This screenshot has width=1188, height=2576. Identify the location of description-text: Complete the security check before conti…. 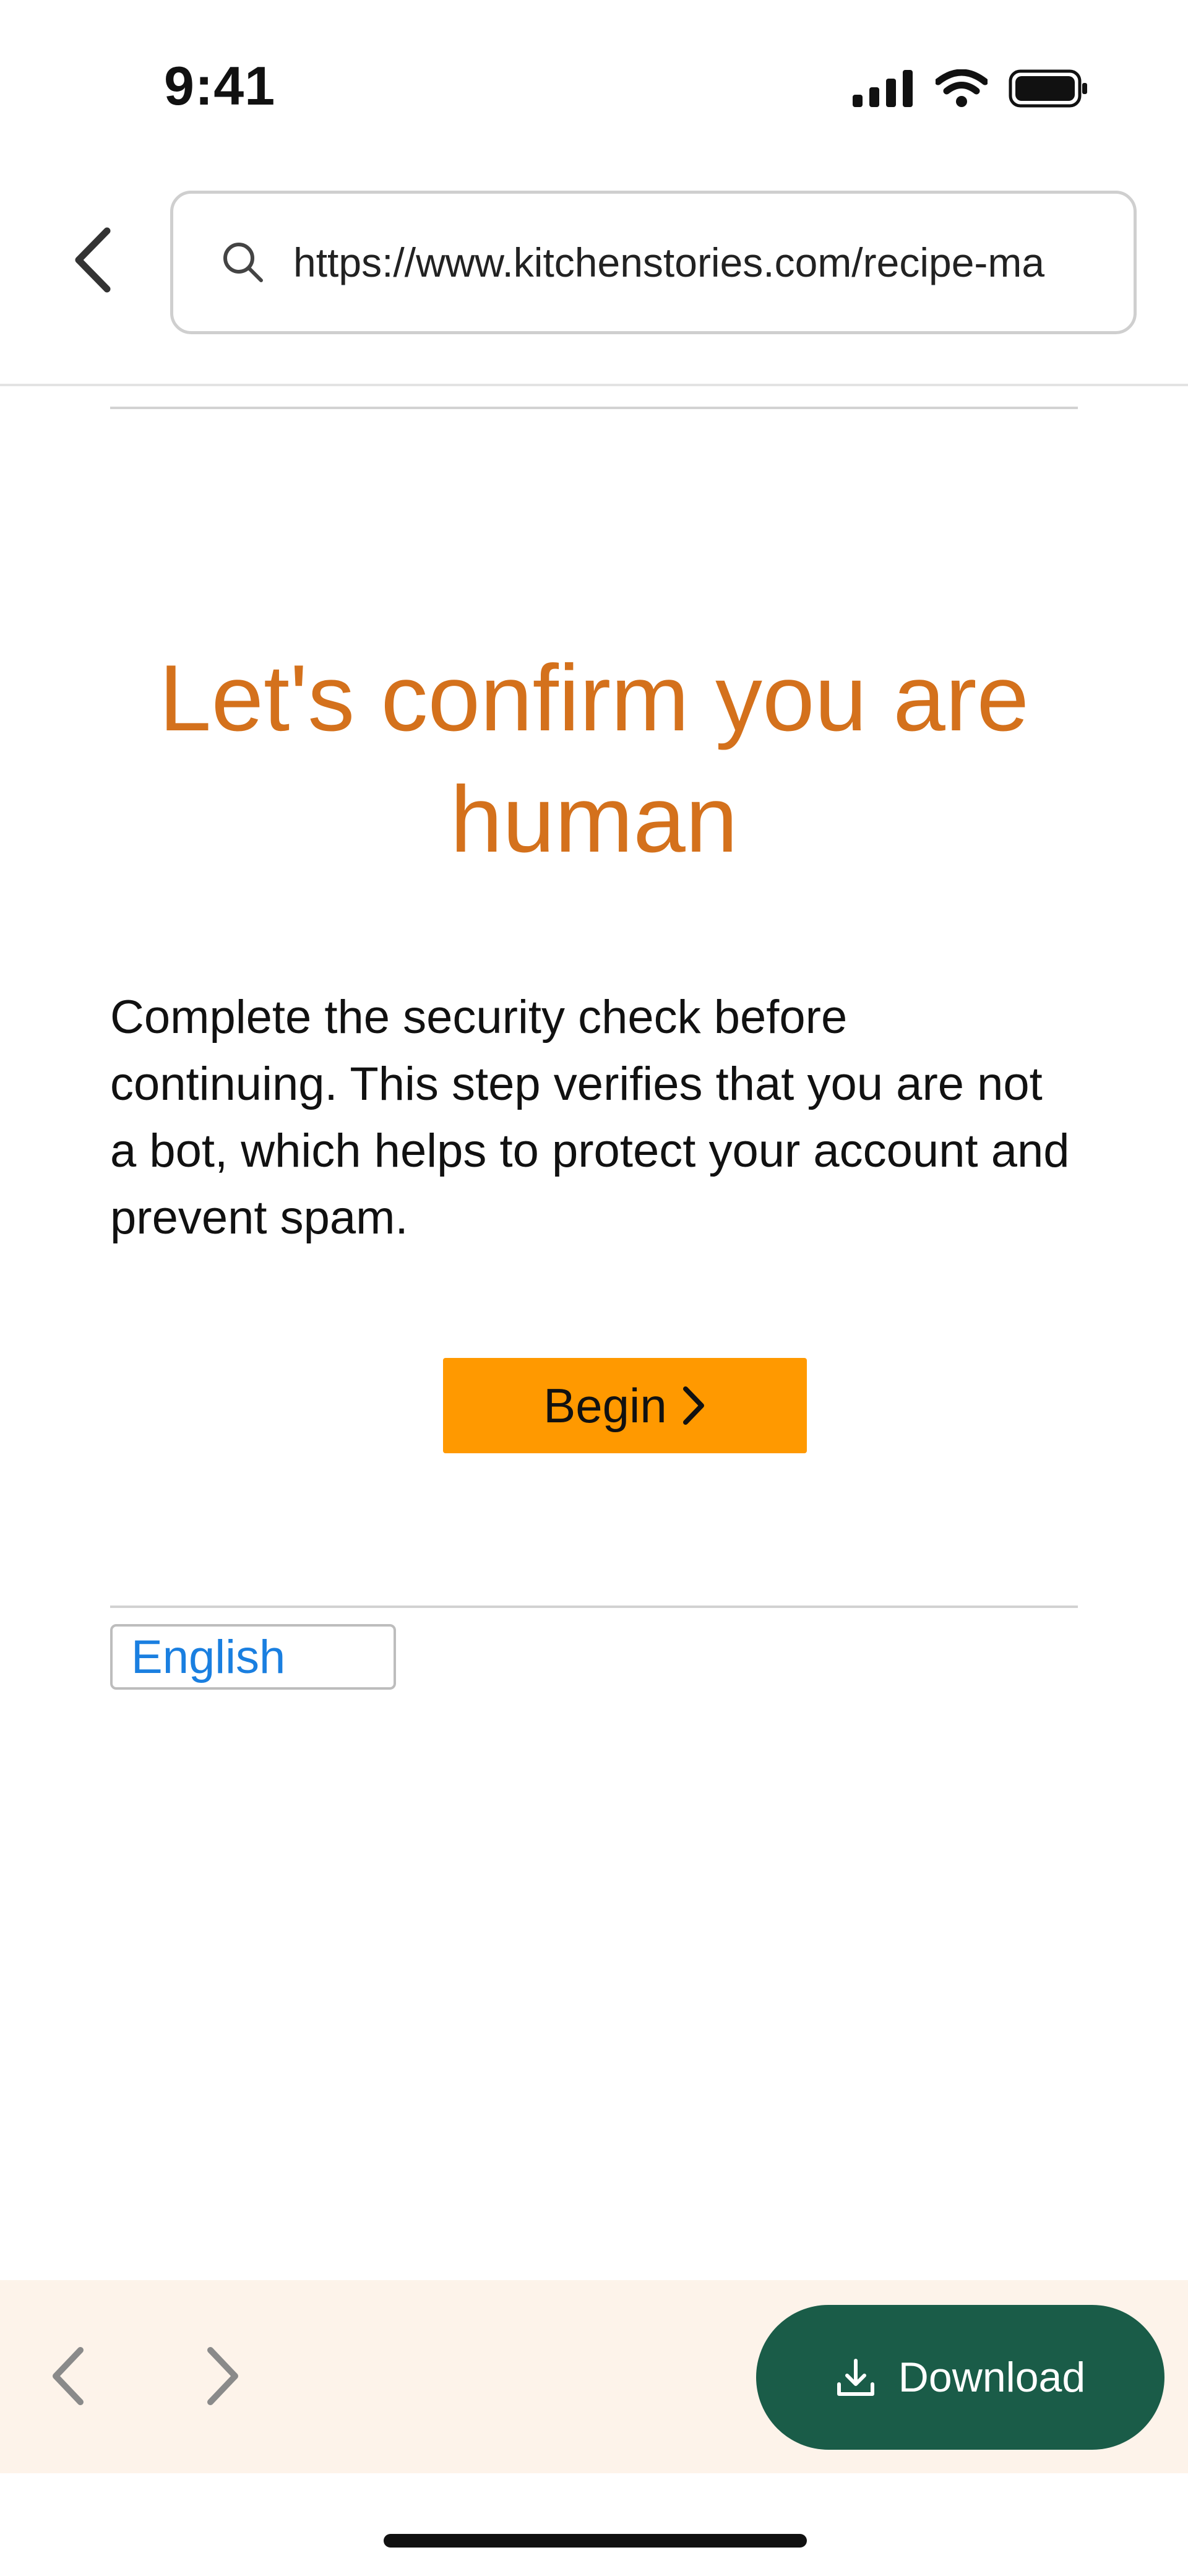
(590, 1117).